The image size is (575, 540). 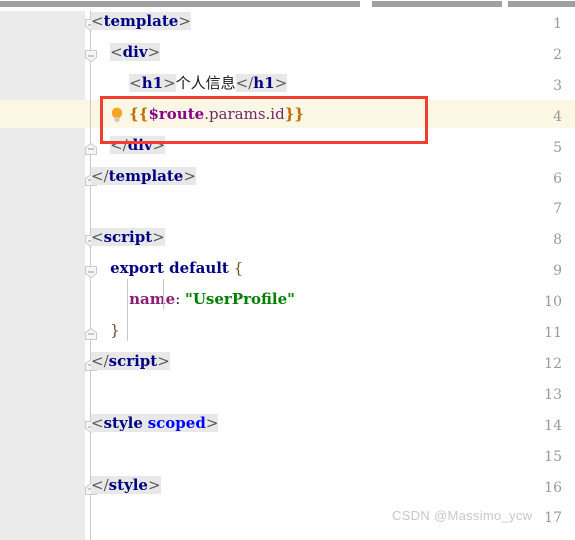 What do you see at coordinates (176, 113) in the screenshot?
I see `token-expr-bold-4-2: $route` at bounding box center [176, 113].